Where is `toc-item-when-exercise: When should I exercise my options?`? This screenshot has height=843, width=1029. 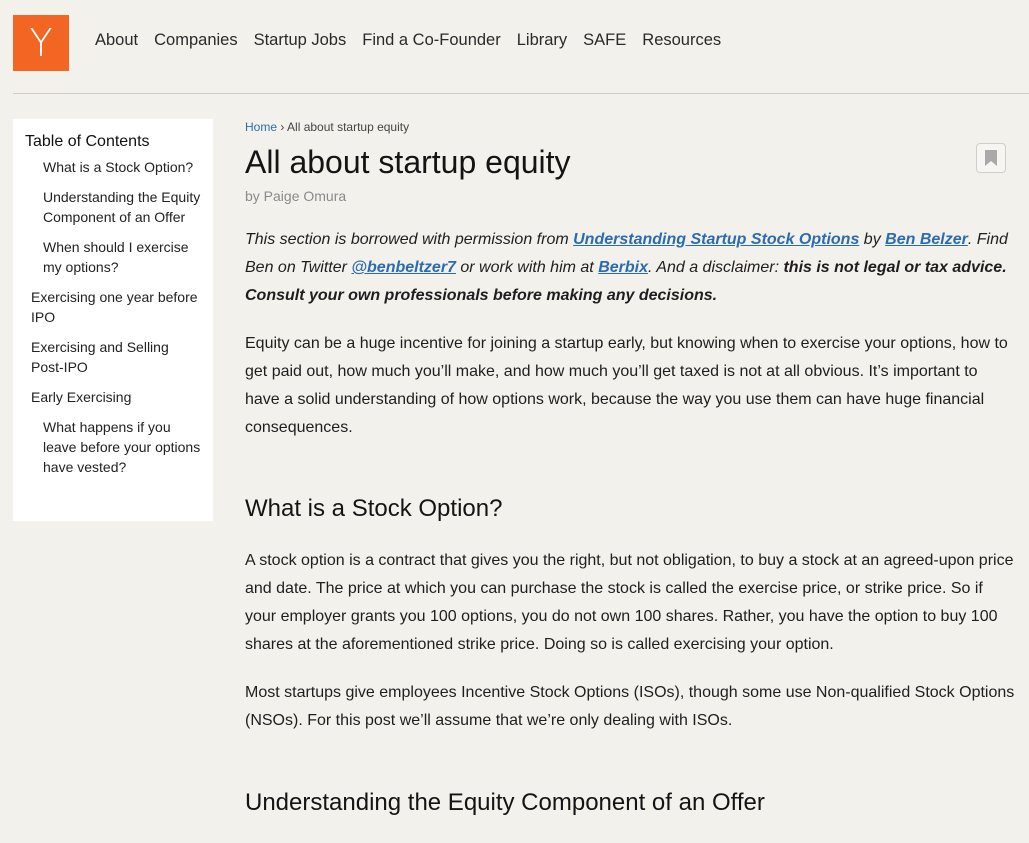 toc-item-when-exercise: When should I exercise my options? is located at coordinates (113, 257).